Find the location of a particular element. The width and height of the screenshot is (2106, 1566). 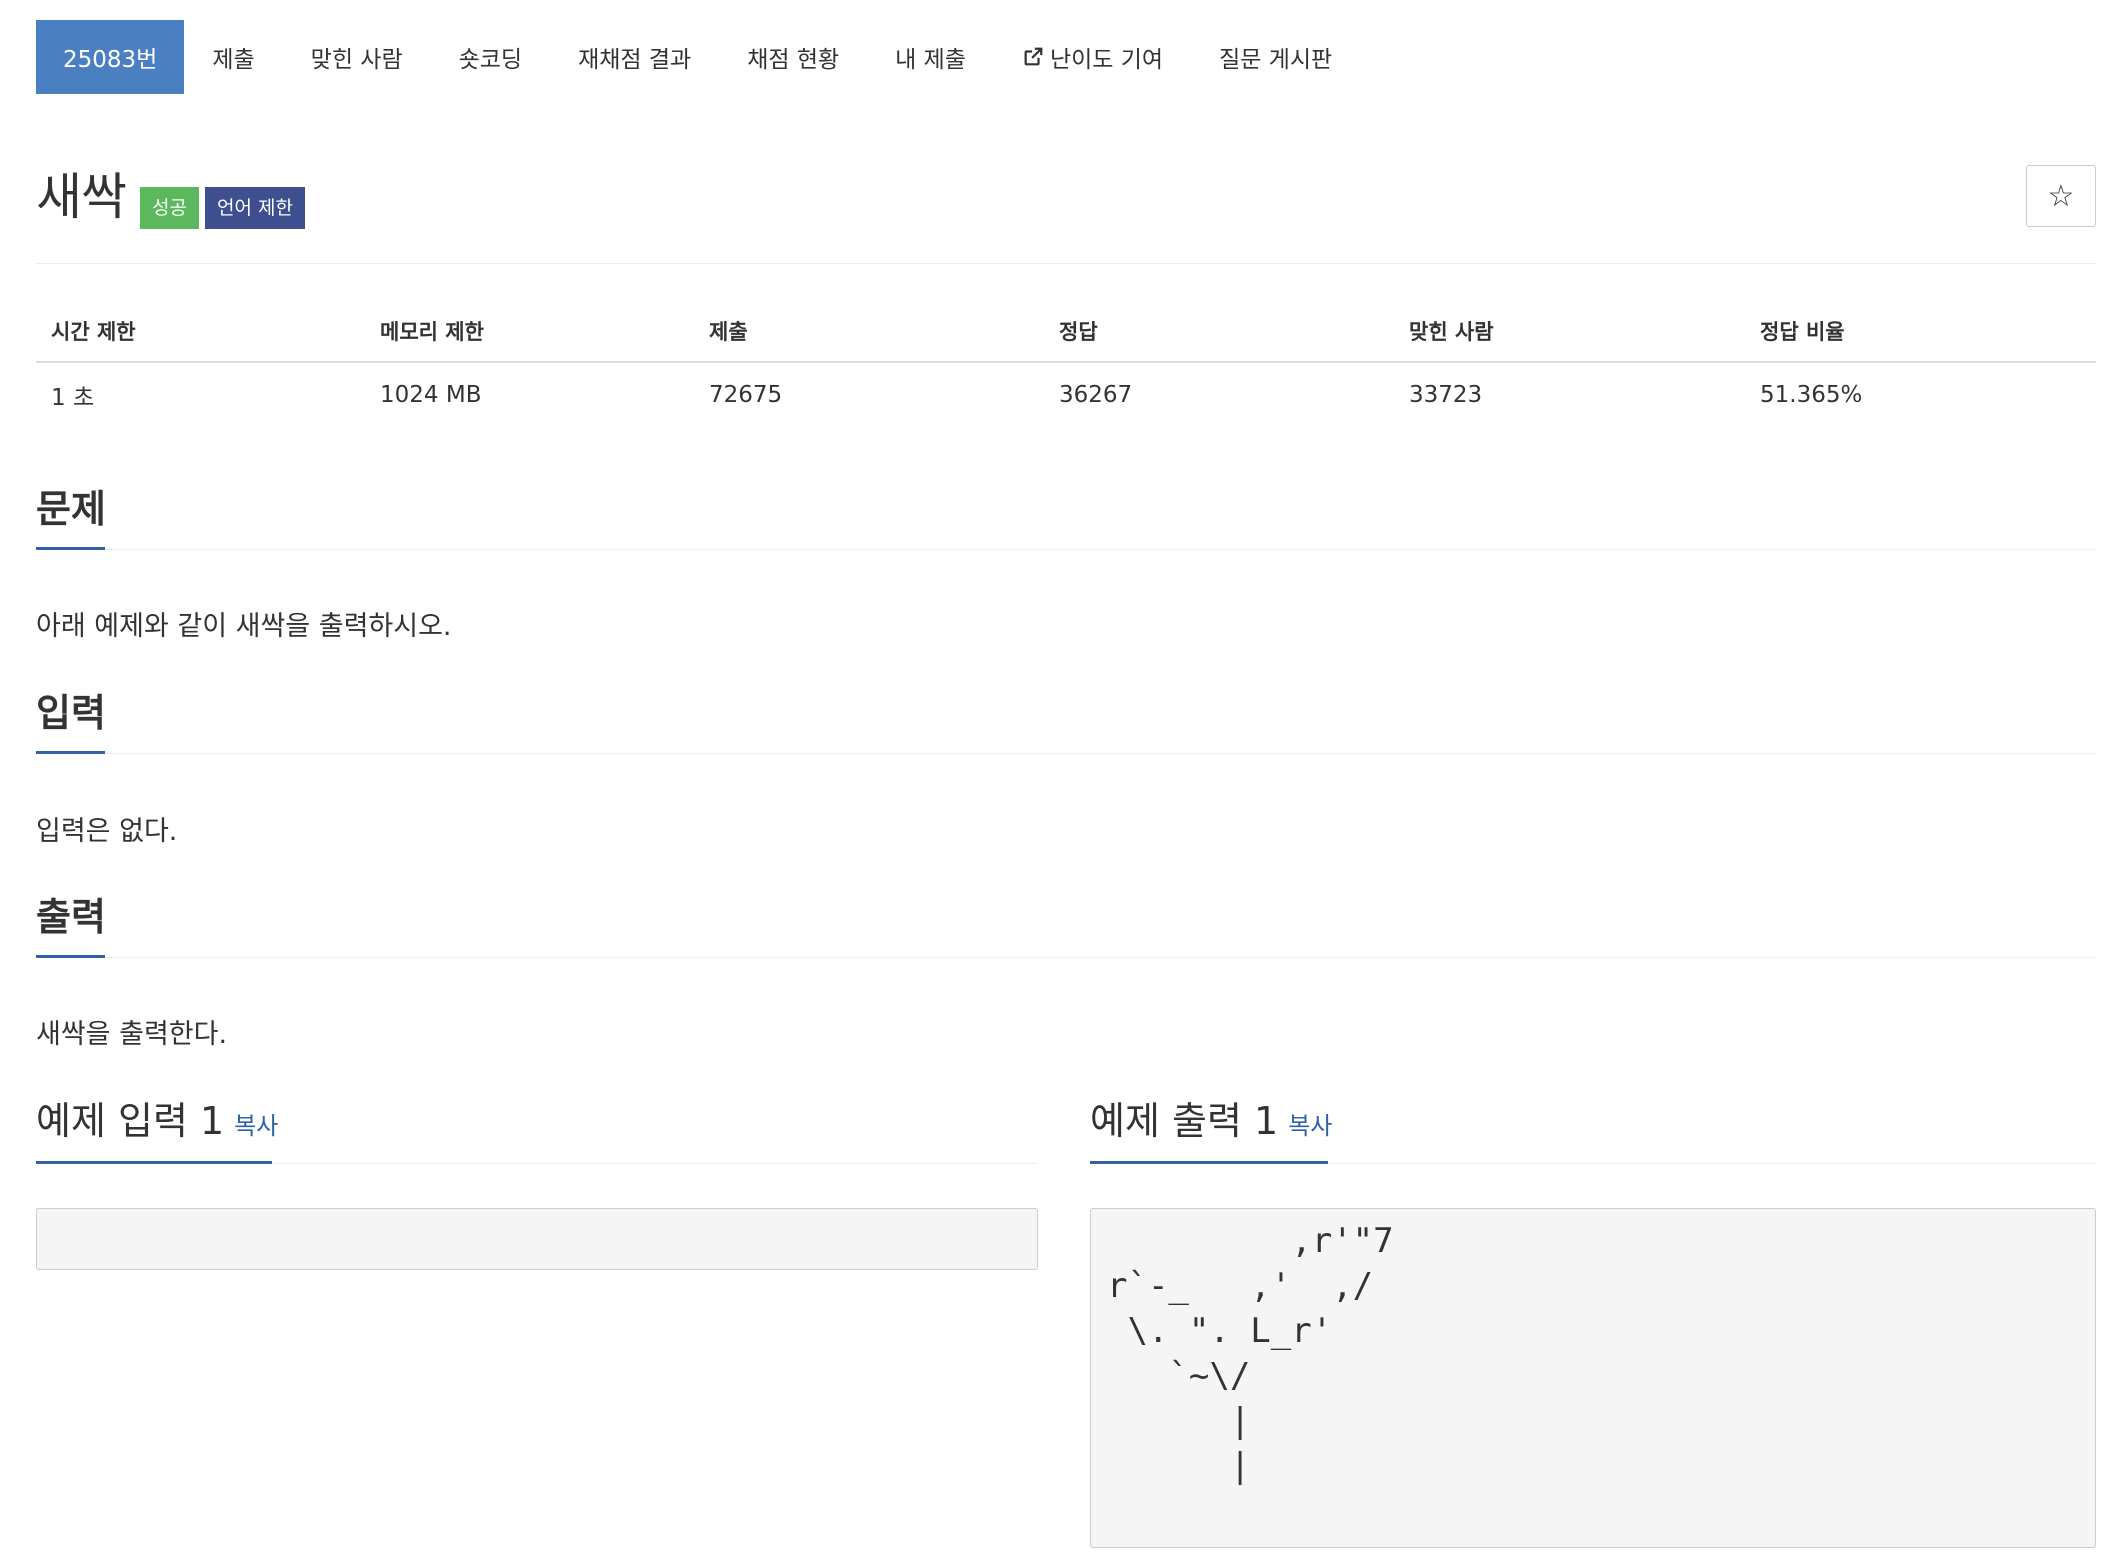

header-submissions: 제출 is located at coordinates (728, 331).